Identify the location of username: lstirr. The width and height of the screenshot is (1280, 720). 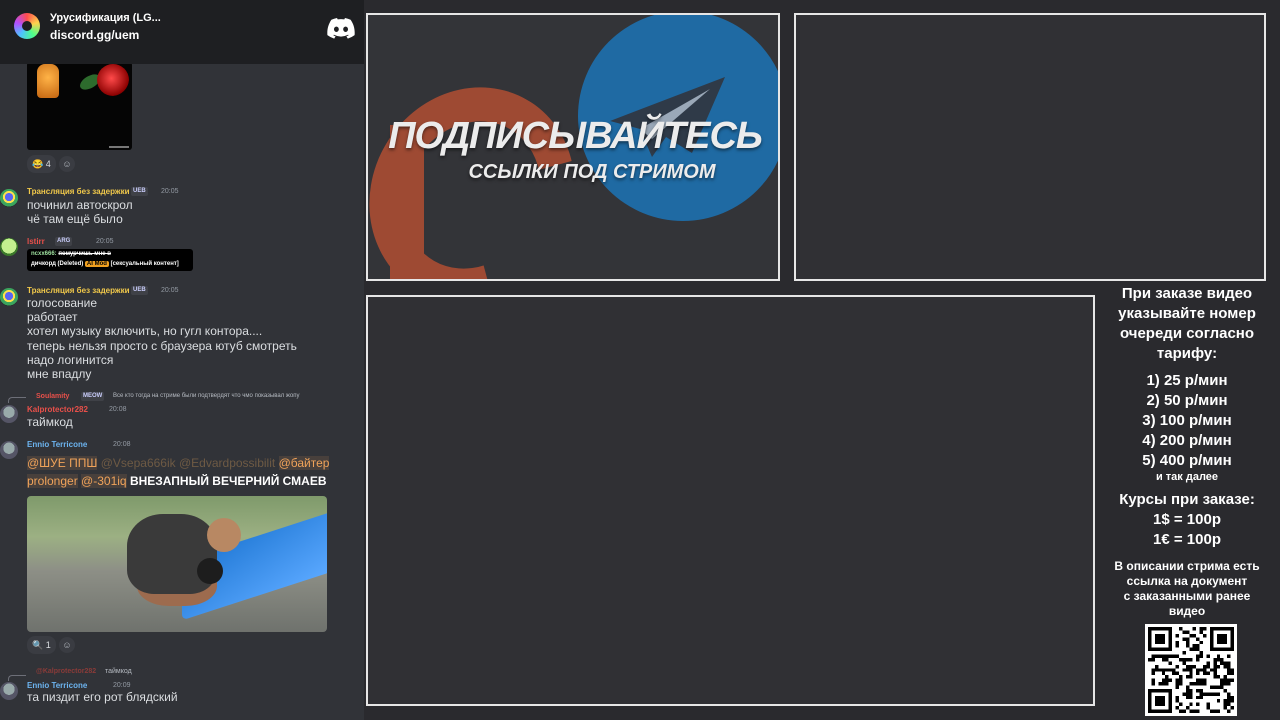
(36, 241).